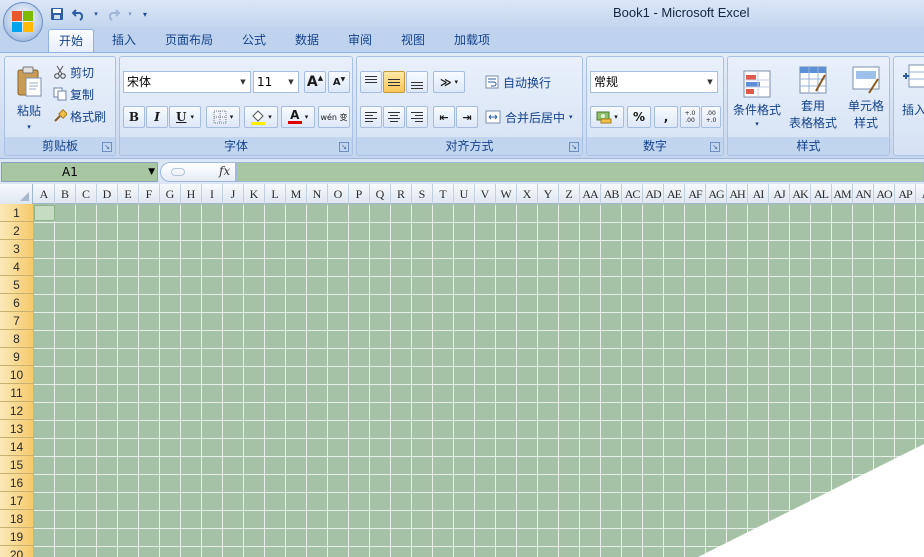 This screenshot has width=924, height=557. What do you see at coordinates (884, 194) in the screenshot?
I see `column-header-ao: AO` at bounding box center [884, 194].